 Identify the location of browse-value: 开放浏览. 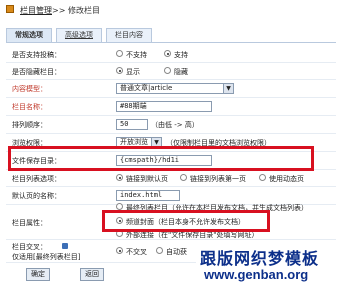
(134, 142).